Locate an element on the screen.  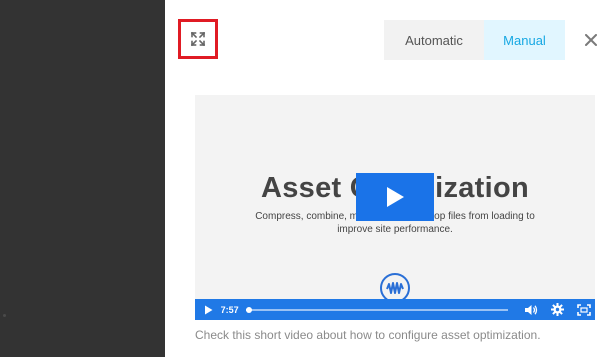
control-play-button is located at coordinates (209, 309).